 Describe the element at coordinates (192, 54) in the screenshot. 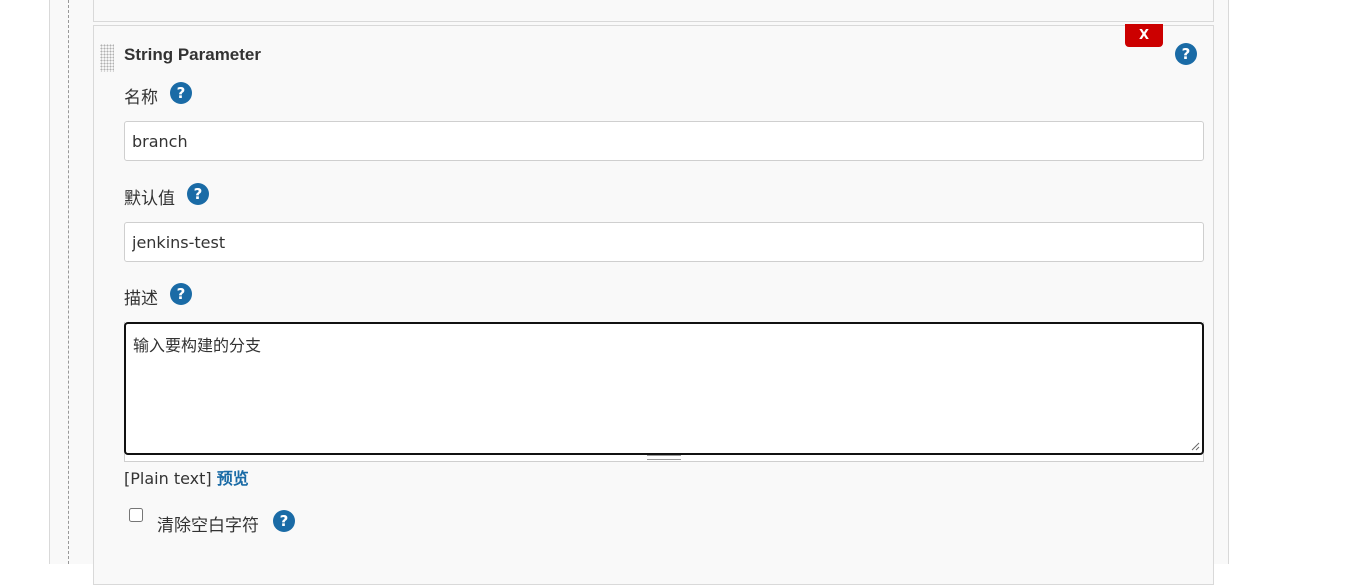

I see `block-title: String Parameter` at that location.